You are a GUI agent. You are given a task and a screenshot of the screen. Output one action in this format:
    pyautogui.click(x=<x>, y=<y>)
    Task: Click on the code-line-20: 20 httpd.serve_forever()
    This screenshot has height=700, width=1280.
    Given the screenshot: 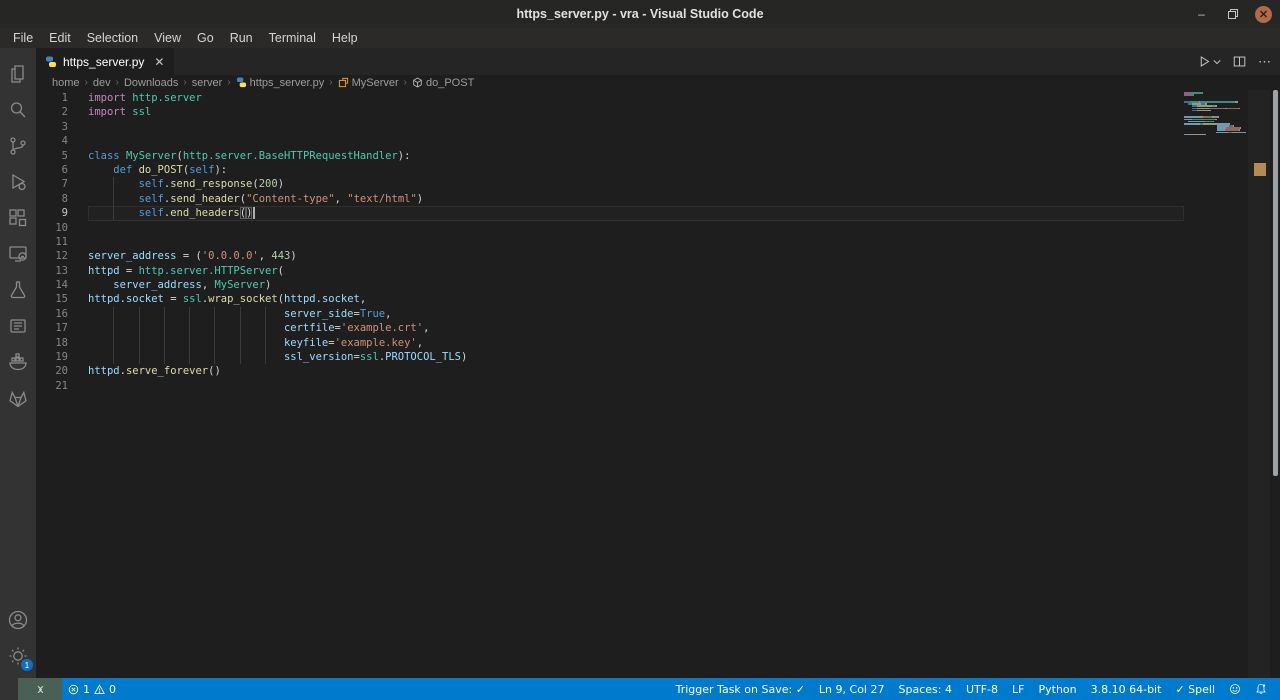 What is the action you would take?
    pyautogui.click(x=610, y=371)
    